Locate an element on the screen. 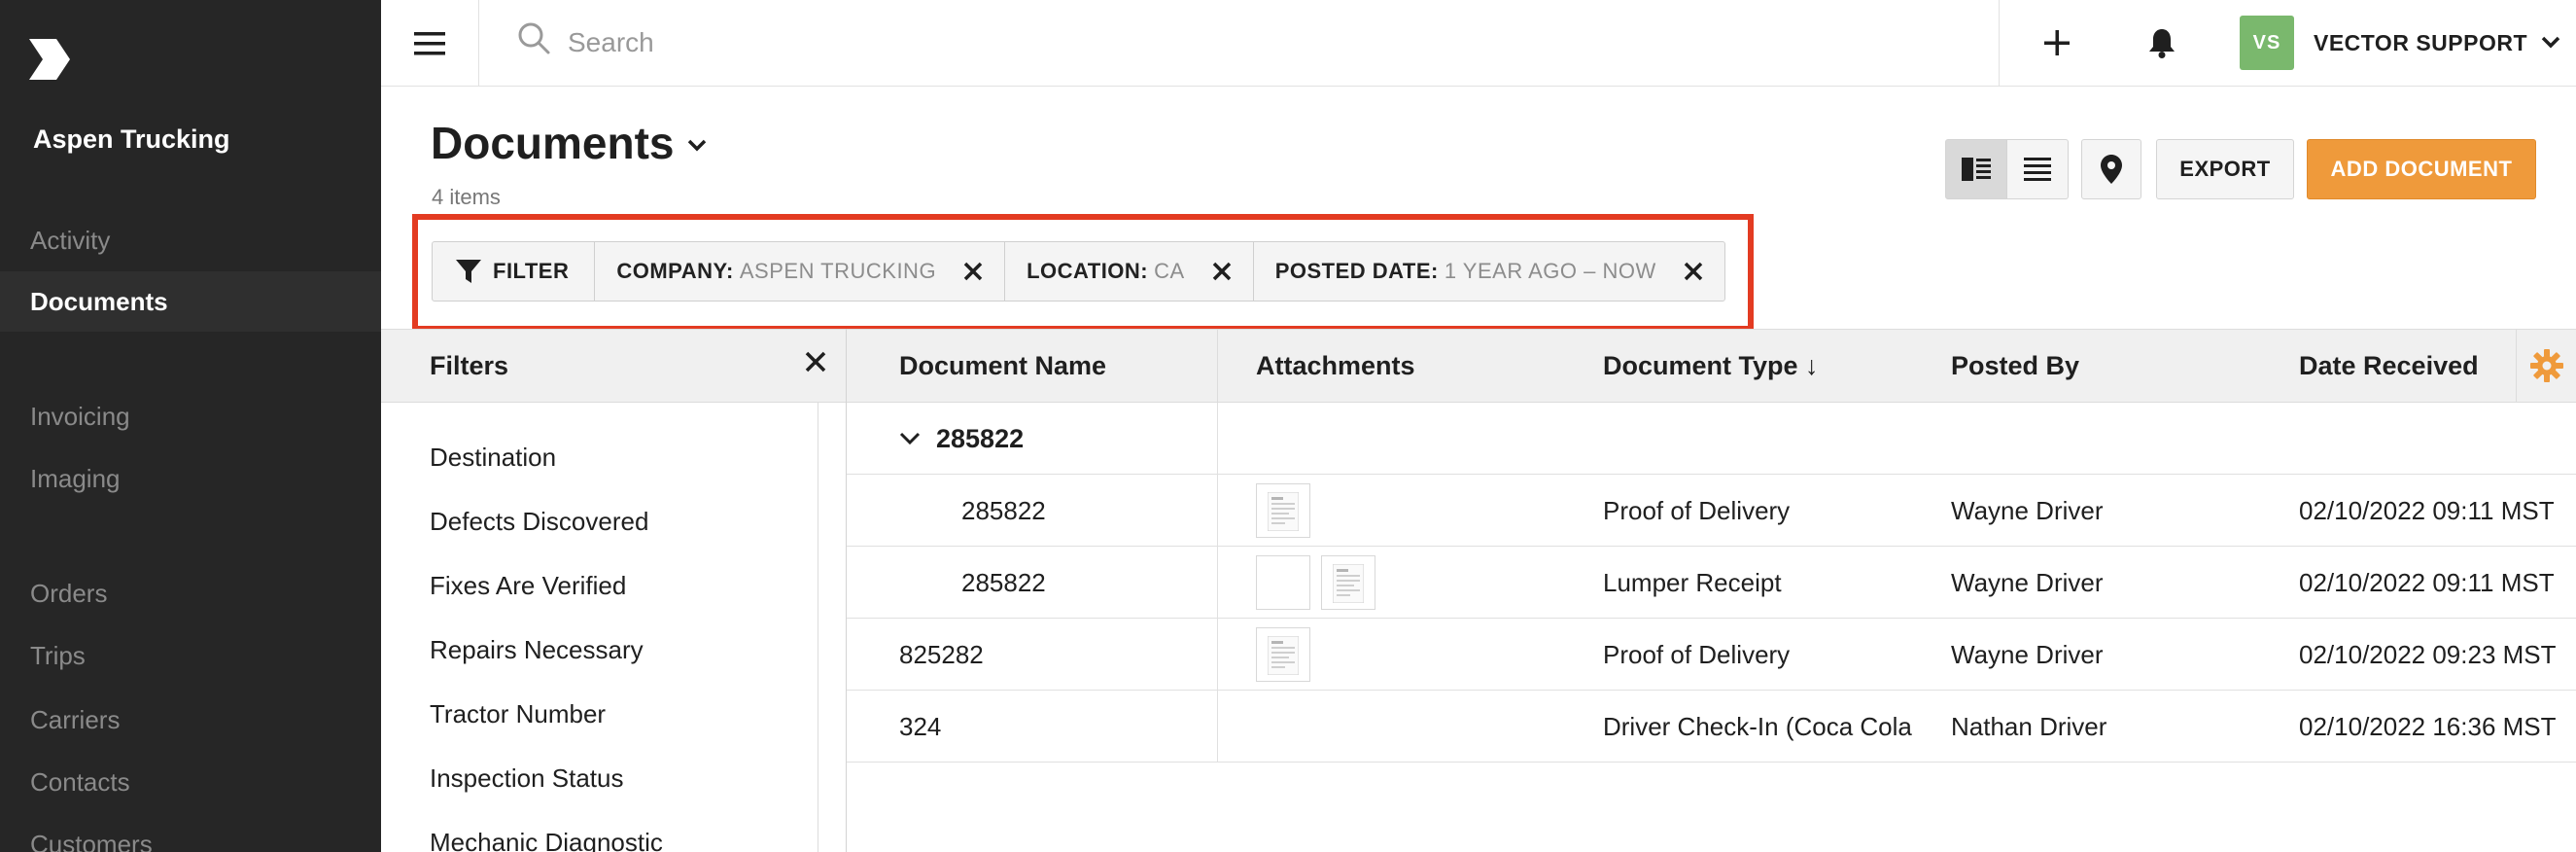 Image resolution: width=2576 pixels, height=852 pixels. divider is located at coordinates (1999, 43).